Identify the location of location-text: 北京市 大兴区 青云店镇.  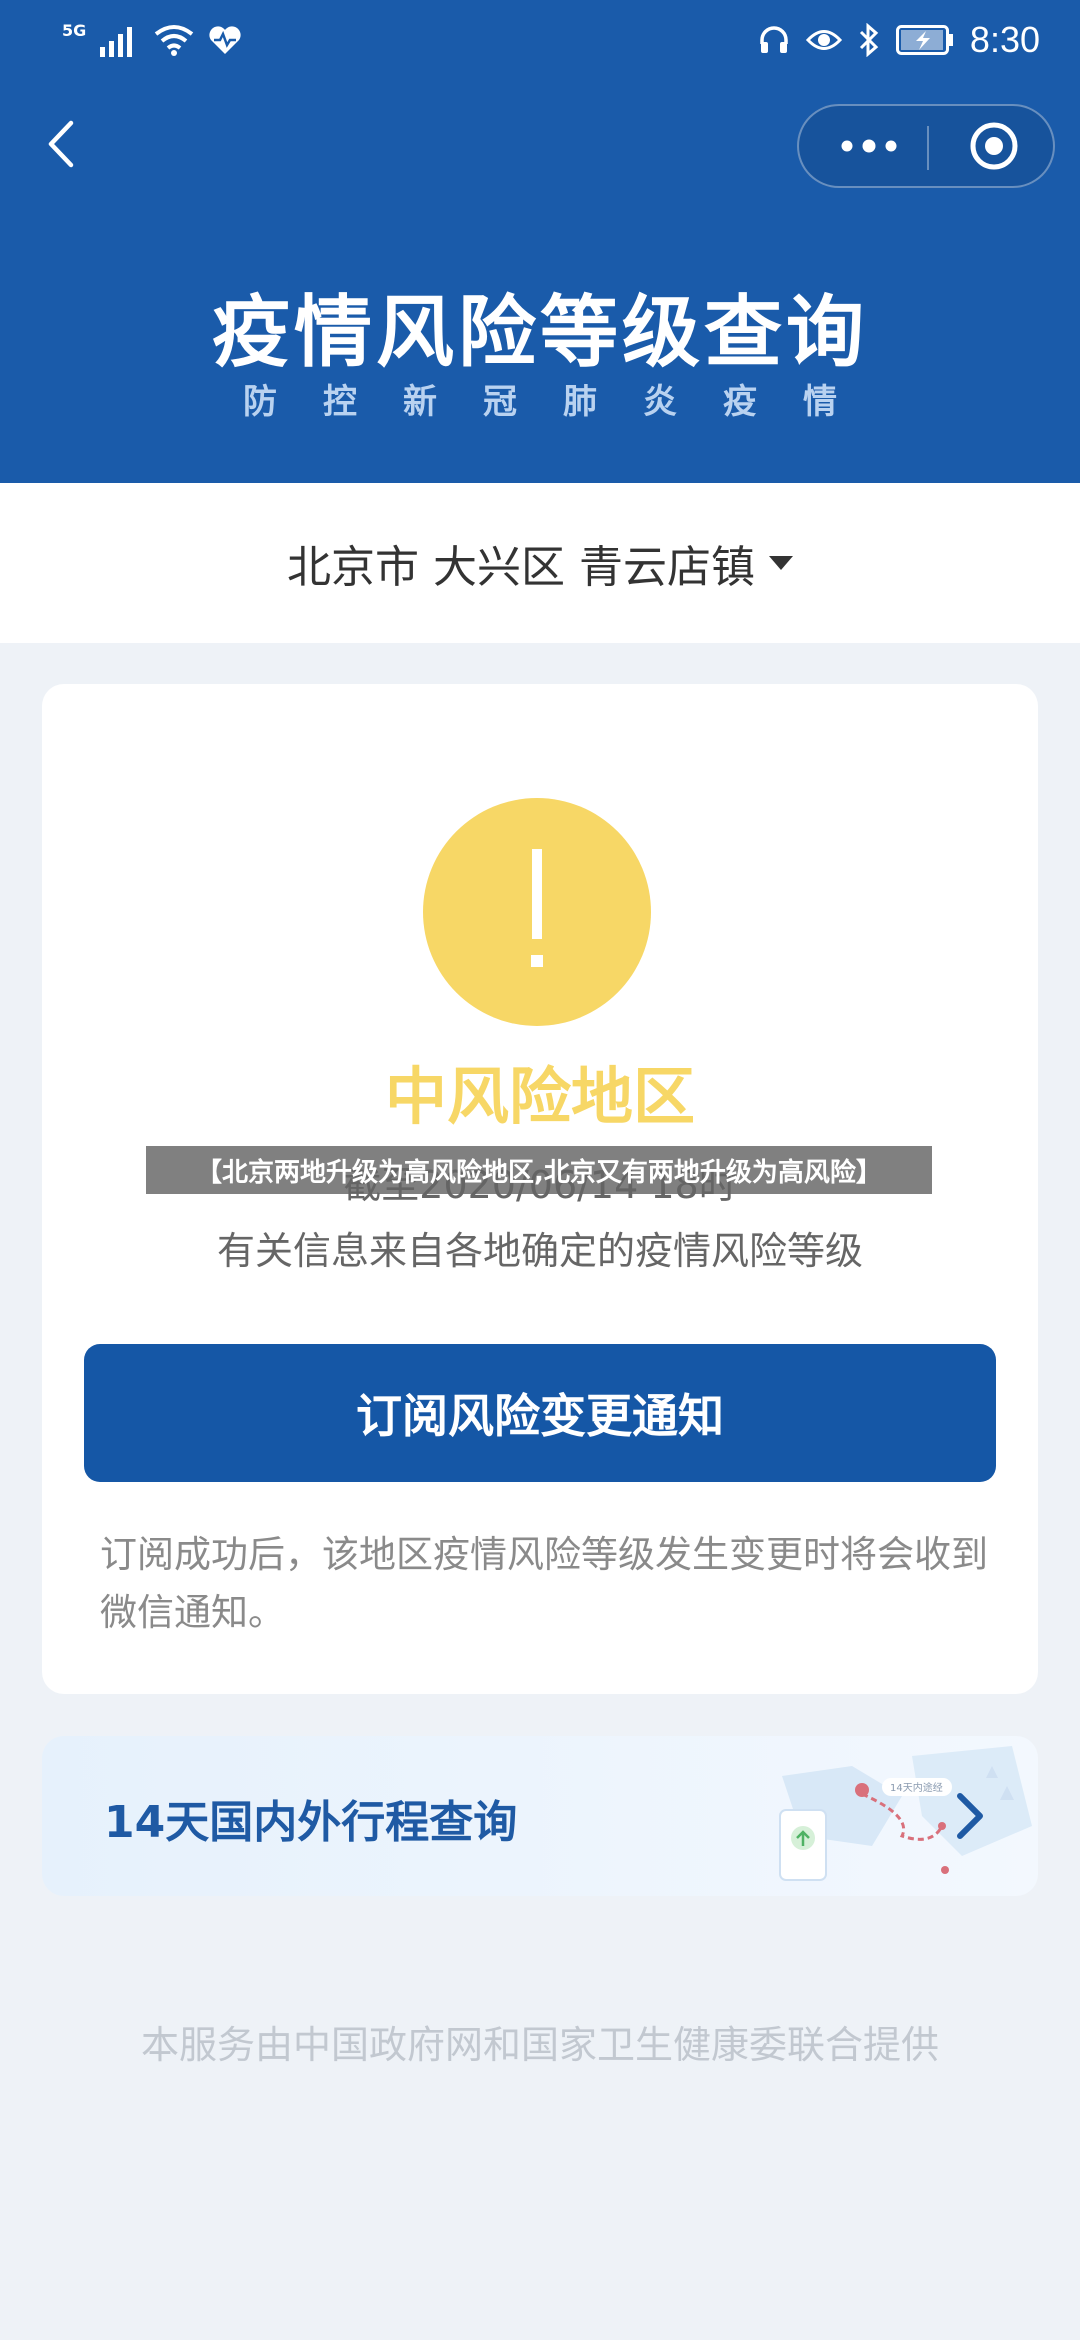
(521, 567).